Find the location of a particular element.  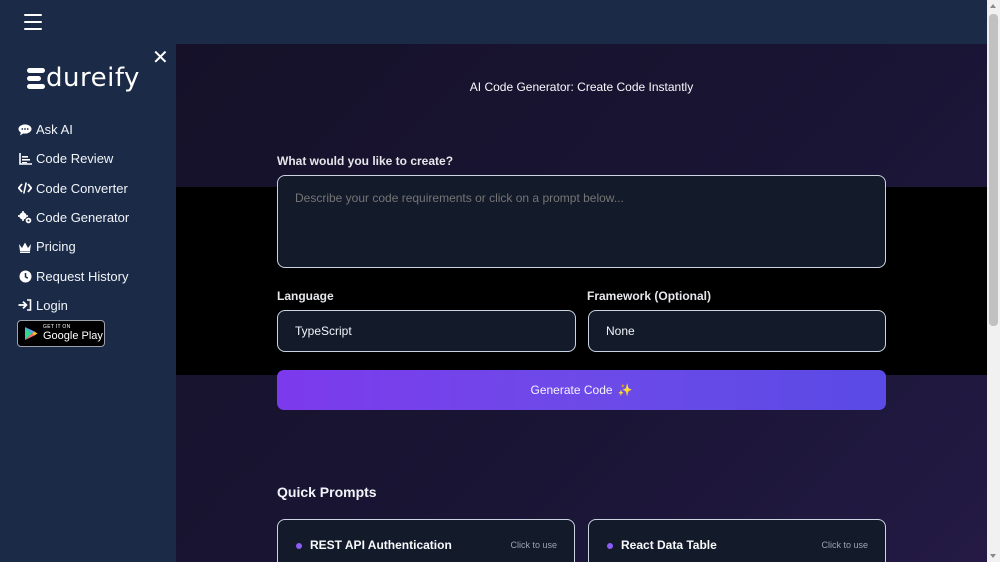

sidebar-item-code-converter: Code Converter is located at coordinates (73, 188).